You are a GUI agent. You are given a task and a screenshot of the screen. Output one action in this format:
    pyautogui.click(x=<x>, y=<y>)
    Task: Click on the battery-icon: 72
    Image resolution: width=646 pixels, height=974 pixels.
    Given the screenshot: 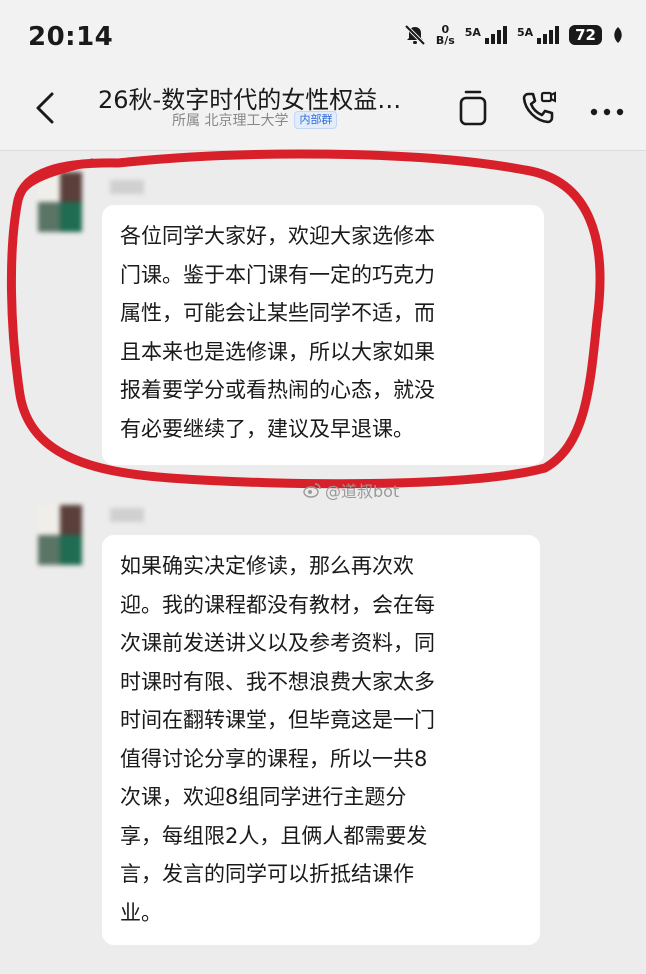 What is the action you would take?
    pyautogui.click(x=585, y=35)
    